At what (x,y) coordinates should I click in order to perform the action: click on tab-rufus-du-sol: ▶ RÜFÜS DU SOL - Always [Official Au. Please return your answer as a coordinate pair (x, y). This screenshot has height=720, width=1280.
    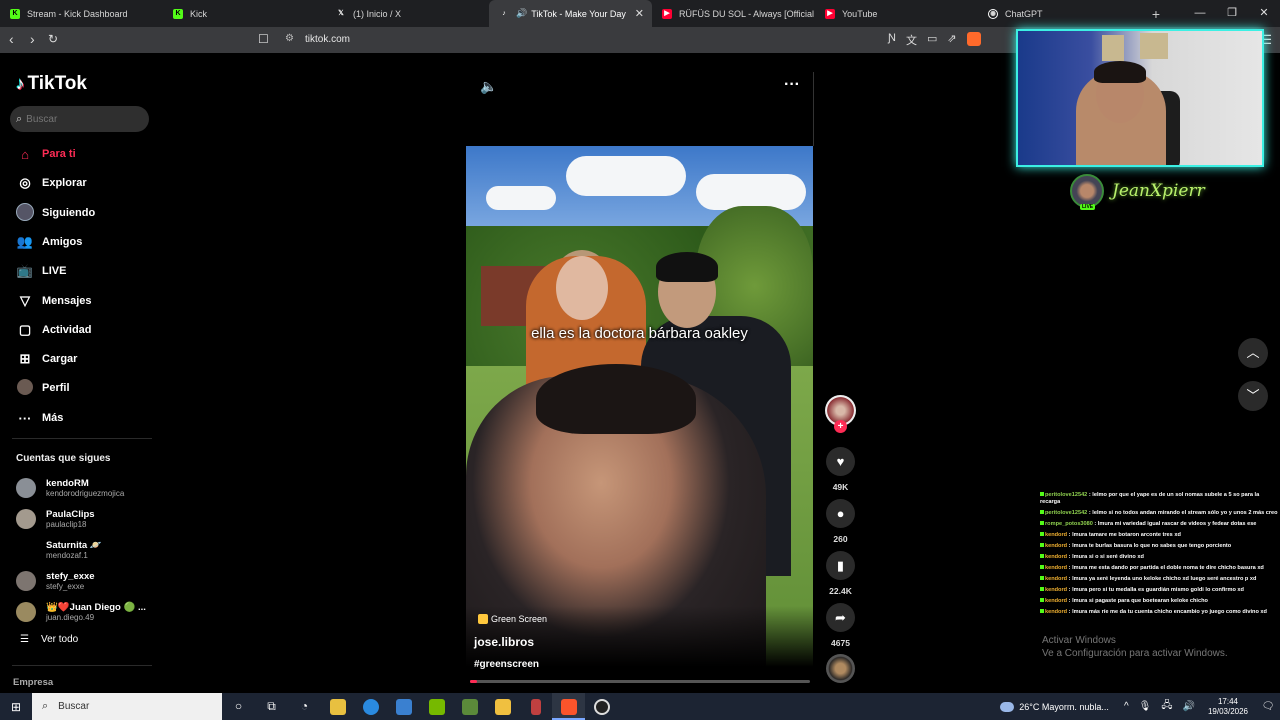
    Looking at the image, I should click on (733, 13).